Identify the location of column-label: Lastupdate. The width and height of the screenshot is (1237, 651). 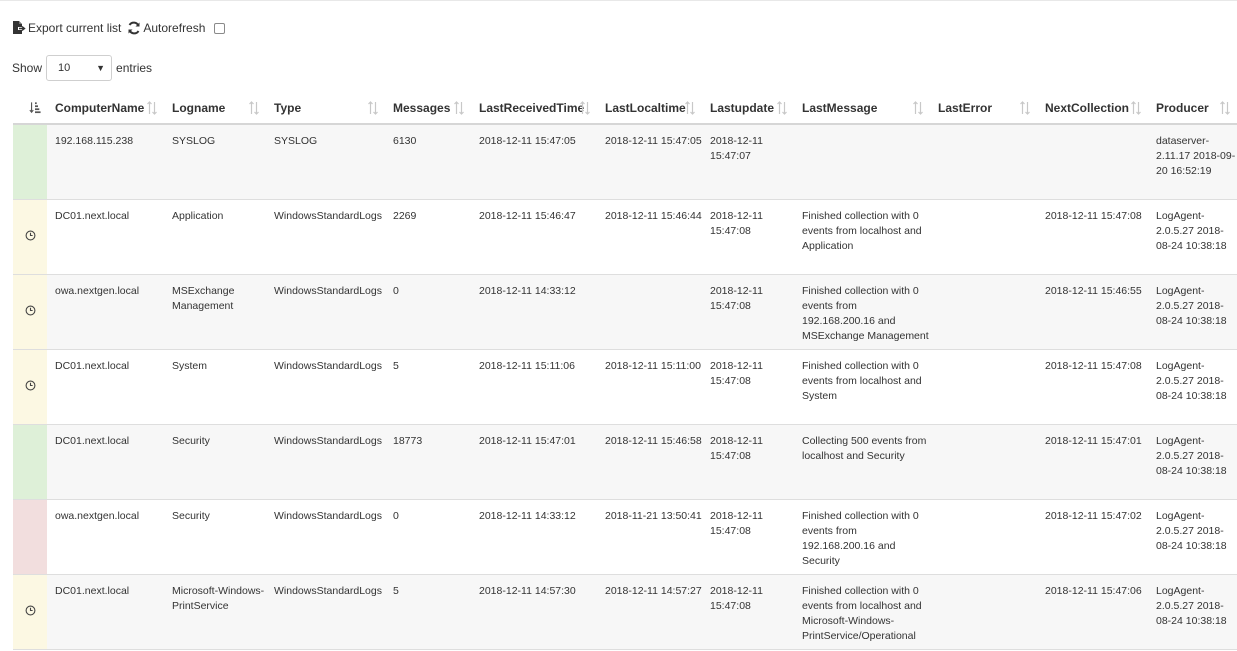
(742, 108).